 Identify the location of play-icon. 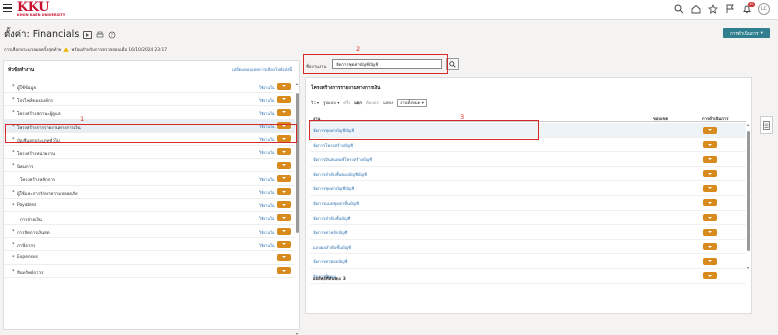
(88, 34).